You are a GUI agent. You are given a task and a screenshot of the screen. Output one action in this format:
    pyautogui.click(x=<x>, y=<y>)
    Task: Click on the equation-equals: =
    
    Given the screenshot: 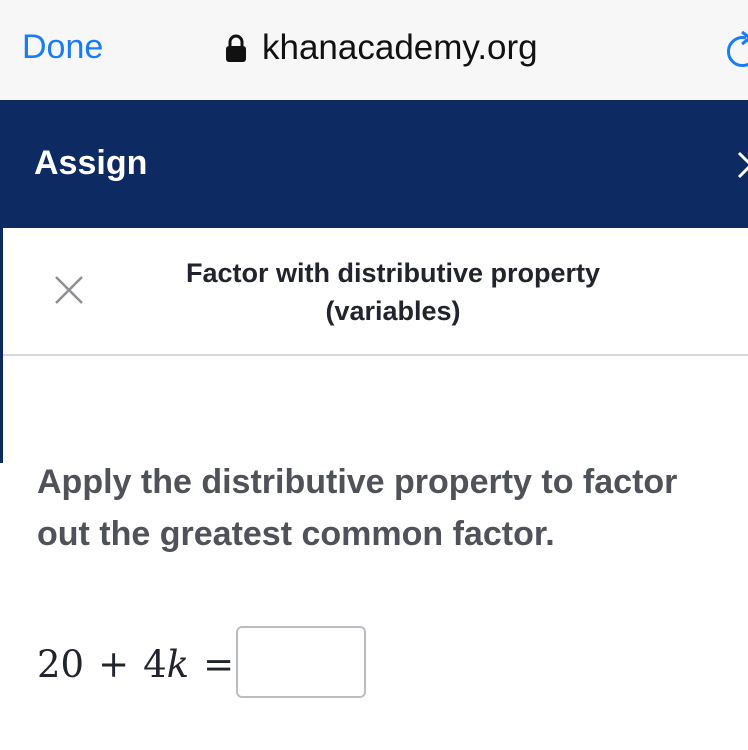 What is the action you would take?
    pyautogui.click(x=219, y=664)
    